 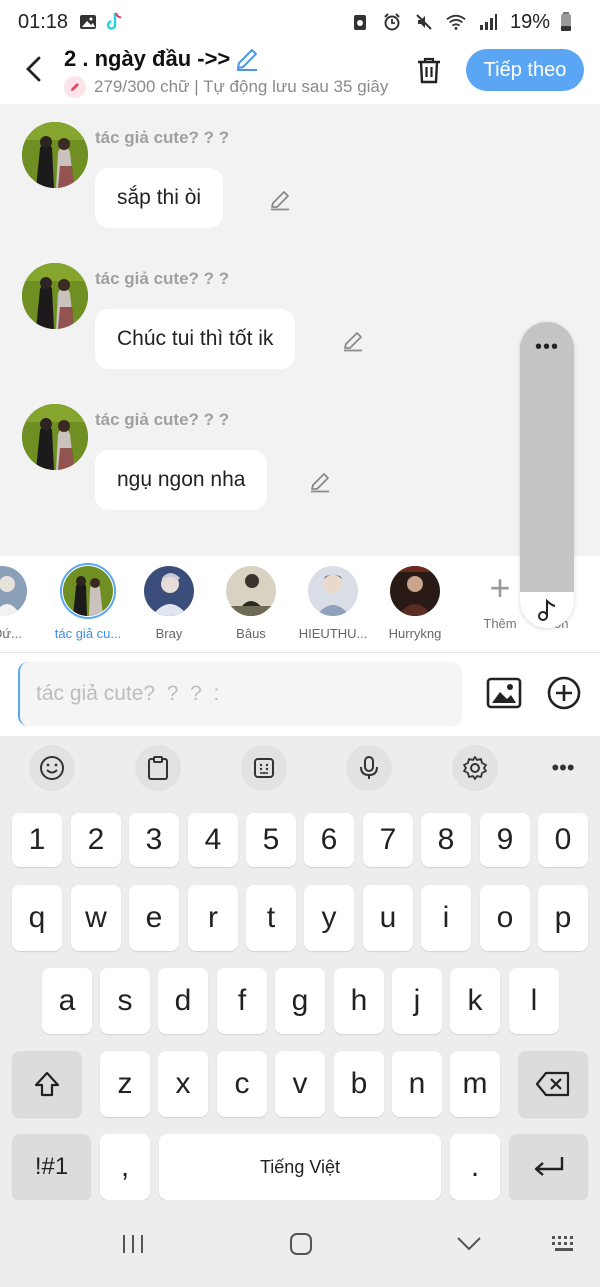 I want to click on key-2: 2, so click(x=96, y=840).